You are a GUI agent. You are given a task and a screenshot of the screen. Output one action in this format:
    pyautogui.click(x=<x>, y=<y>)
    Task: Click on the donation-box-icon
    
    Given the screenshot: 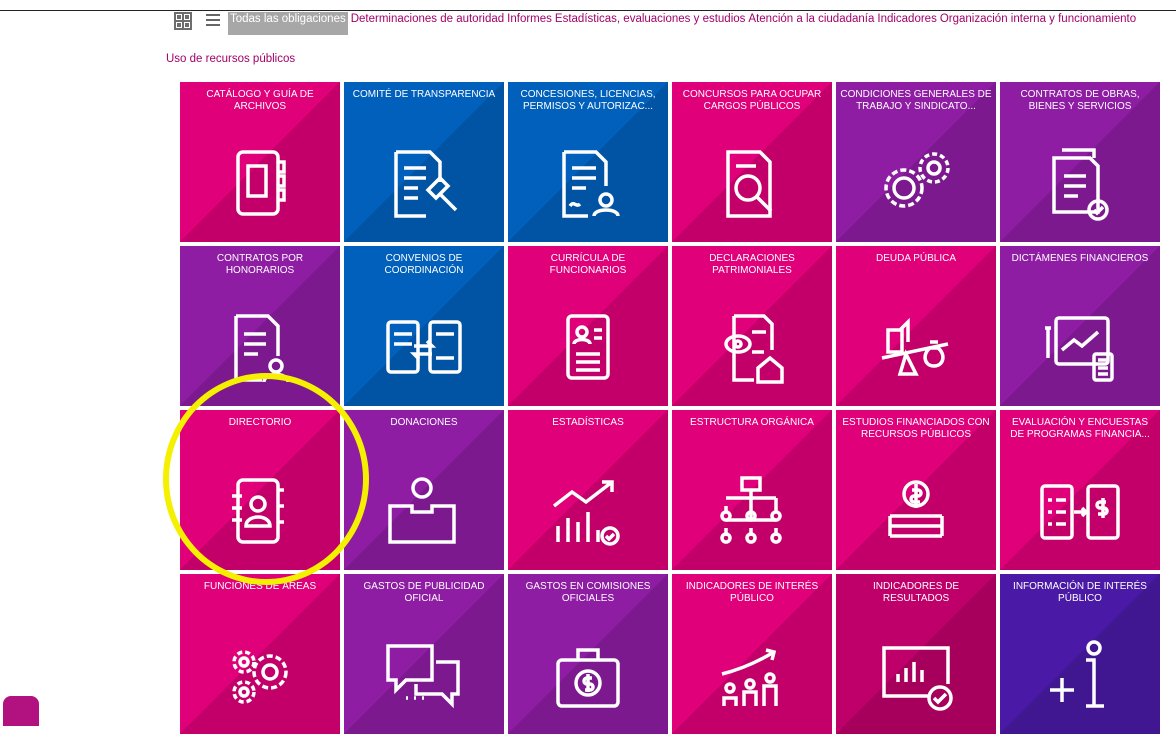 What is the action you would take?
    pyautogui.click(x=422, y=510)
    